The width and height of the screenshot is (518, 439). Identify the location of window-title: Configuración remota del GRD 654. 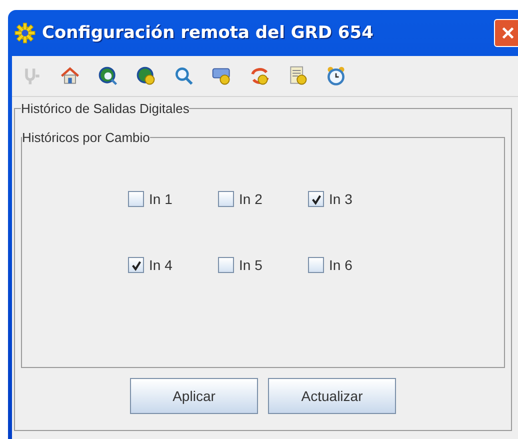
(208, 33).